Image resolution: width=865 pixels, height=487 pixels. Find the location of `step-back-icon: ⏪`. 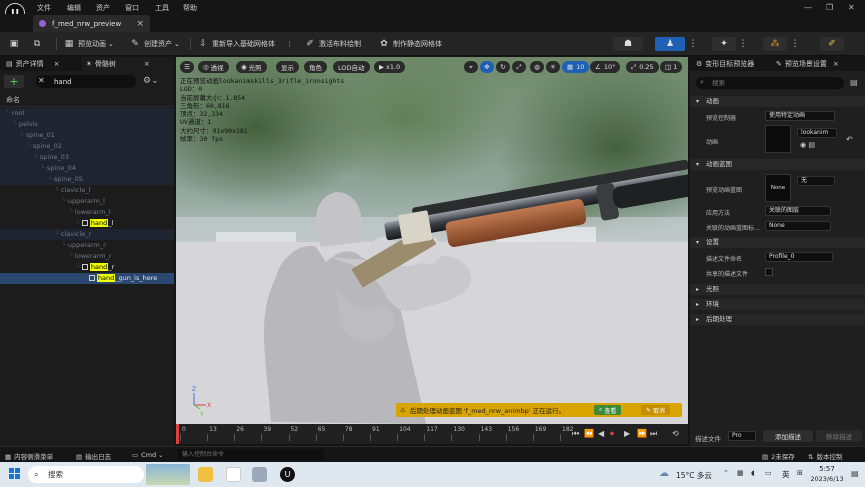

step-back-icon: ⏪ is located at coordinates (589, 433).